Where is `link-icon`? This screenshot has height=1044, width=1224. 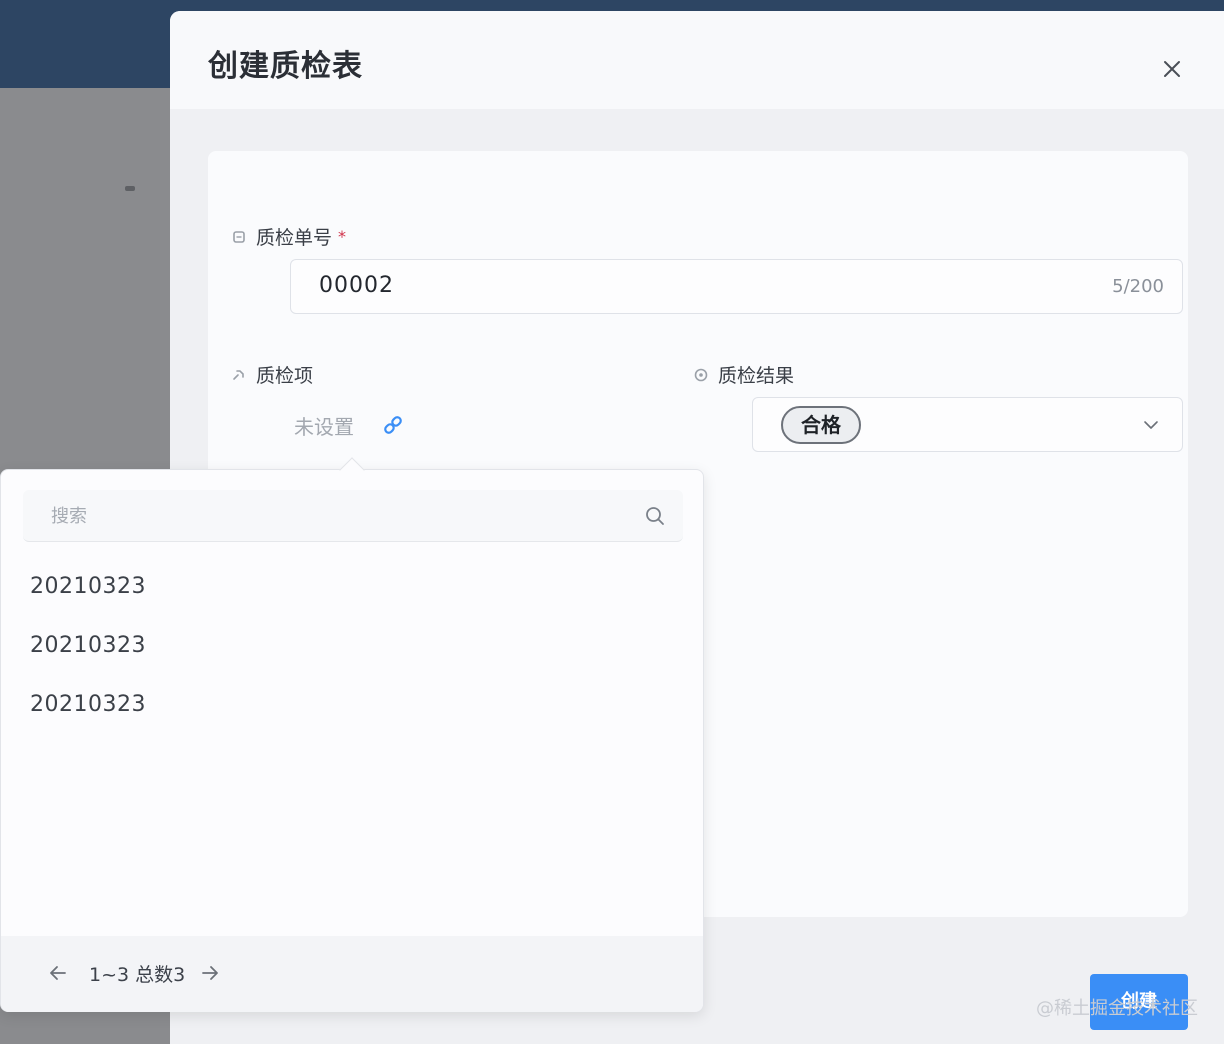
link-icon is located at coordinates (393, 425).